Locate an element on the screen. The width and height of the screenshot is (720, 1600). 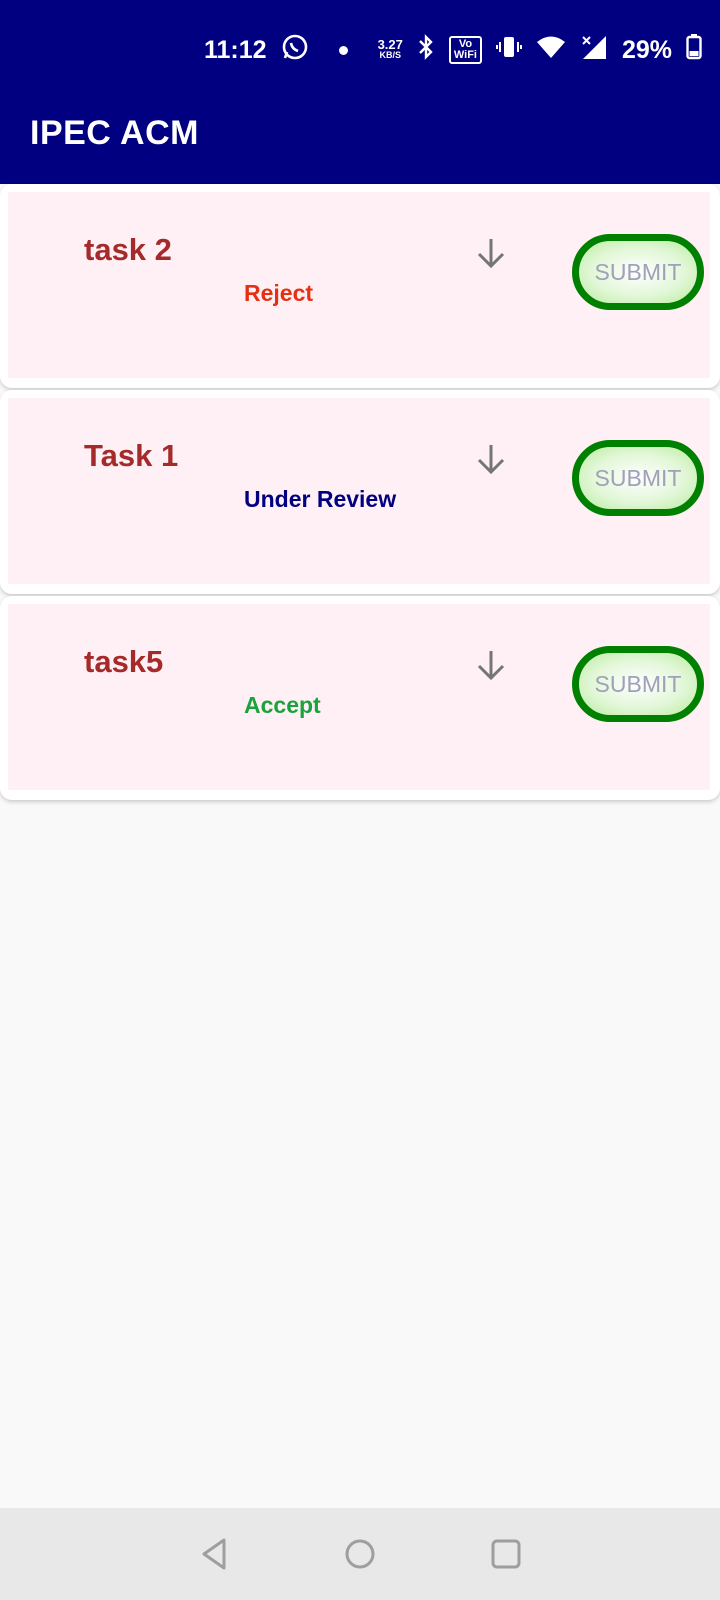
net-speed-unit: KB/S is located at coordinates (390, 55).